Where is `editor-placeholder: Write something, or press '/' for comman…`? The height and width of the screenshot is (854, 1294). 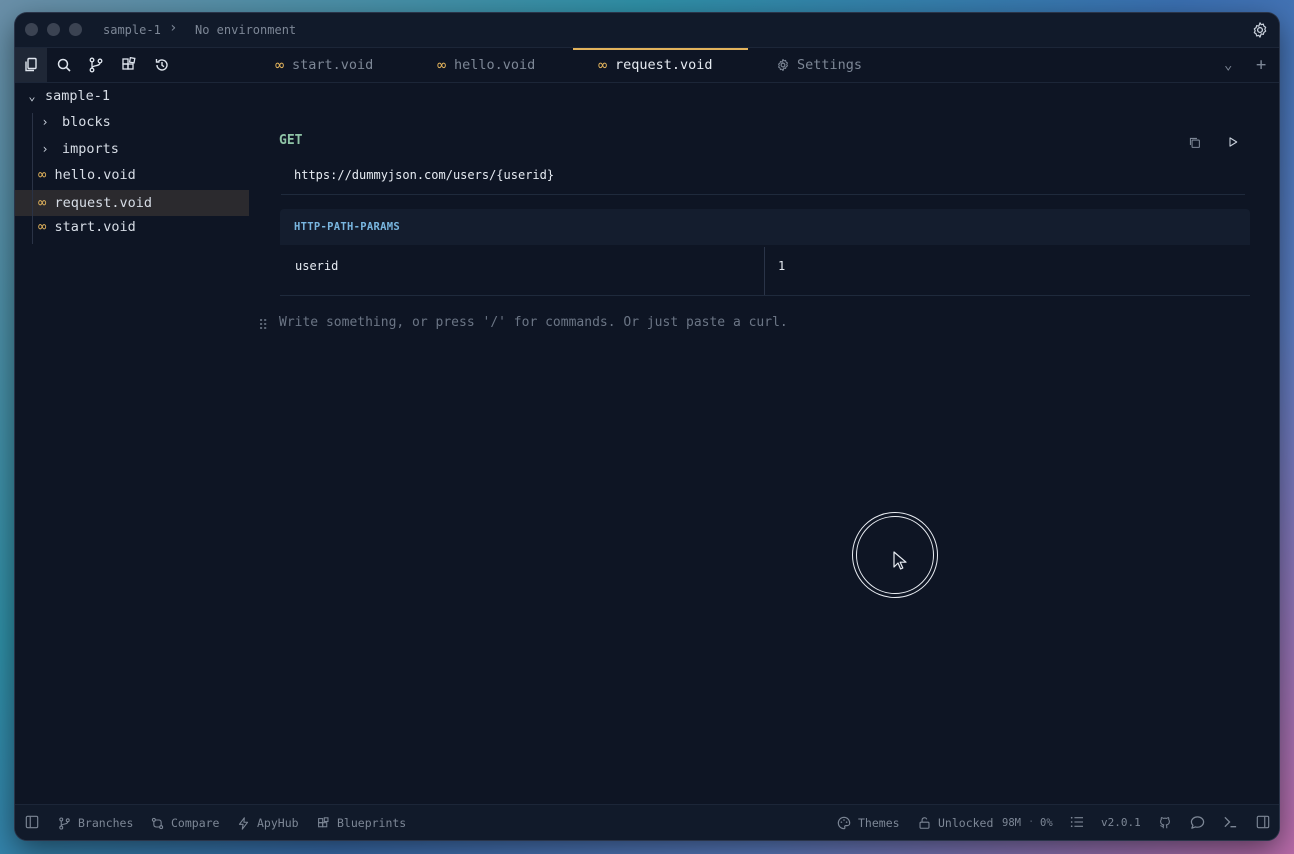
editor-placeholder: Write something, or press '/' for comman… is located at coordinates (533, 322).